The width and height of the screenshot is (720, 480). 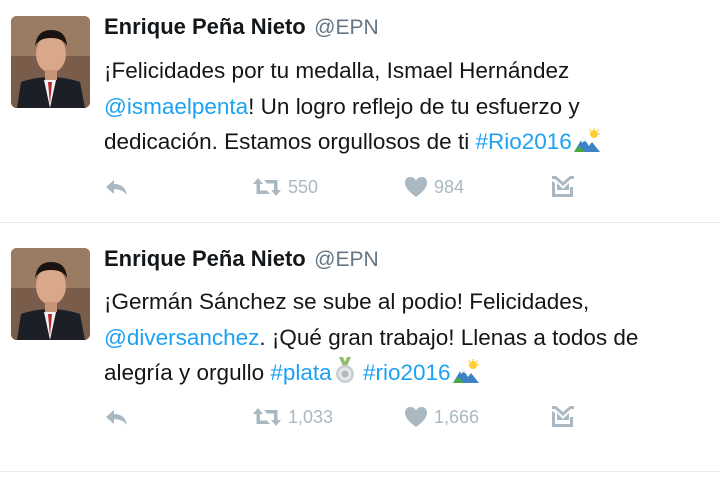 I want to click on text-segment: alegría y orgullo, so click(x=187, y=372).